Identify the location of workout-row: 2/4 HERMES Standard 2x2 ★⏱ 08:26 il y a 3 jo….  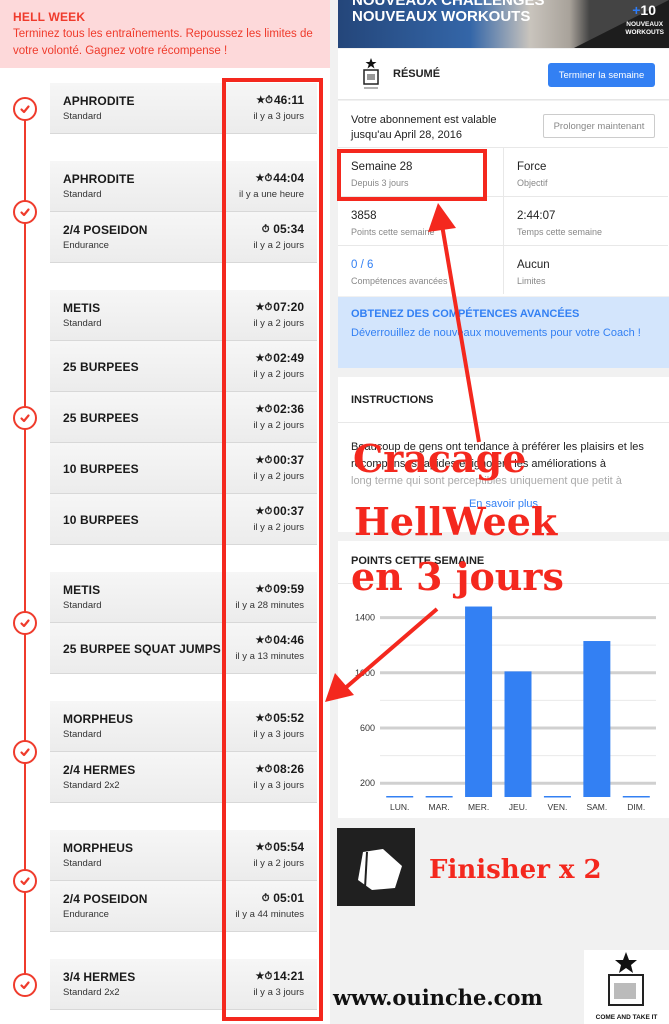
(183, 777).